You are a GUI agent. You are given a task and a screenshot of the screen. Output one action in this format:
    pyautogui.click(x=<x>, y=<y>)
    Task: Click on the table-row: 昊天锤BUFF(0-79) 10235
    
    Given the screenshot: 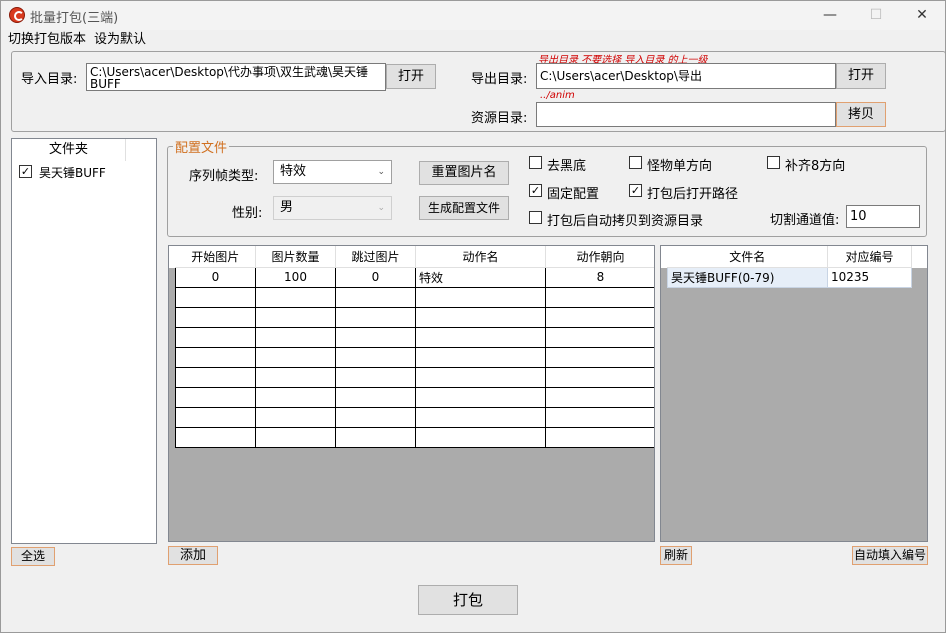 What is the action you would take?
    pyautogui.click(x=789, y=277)
    